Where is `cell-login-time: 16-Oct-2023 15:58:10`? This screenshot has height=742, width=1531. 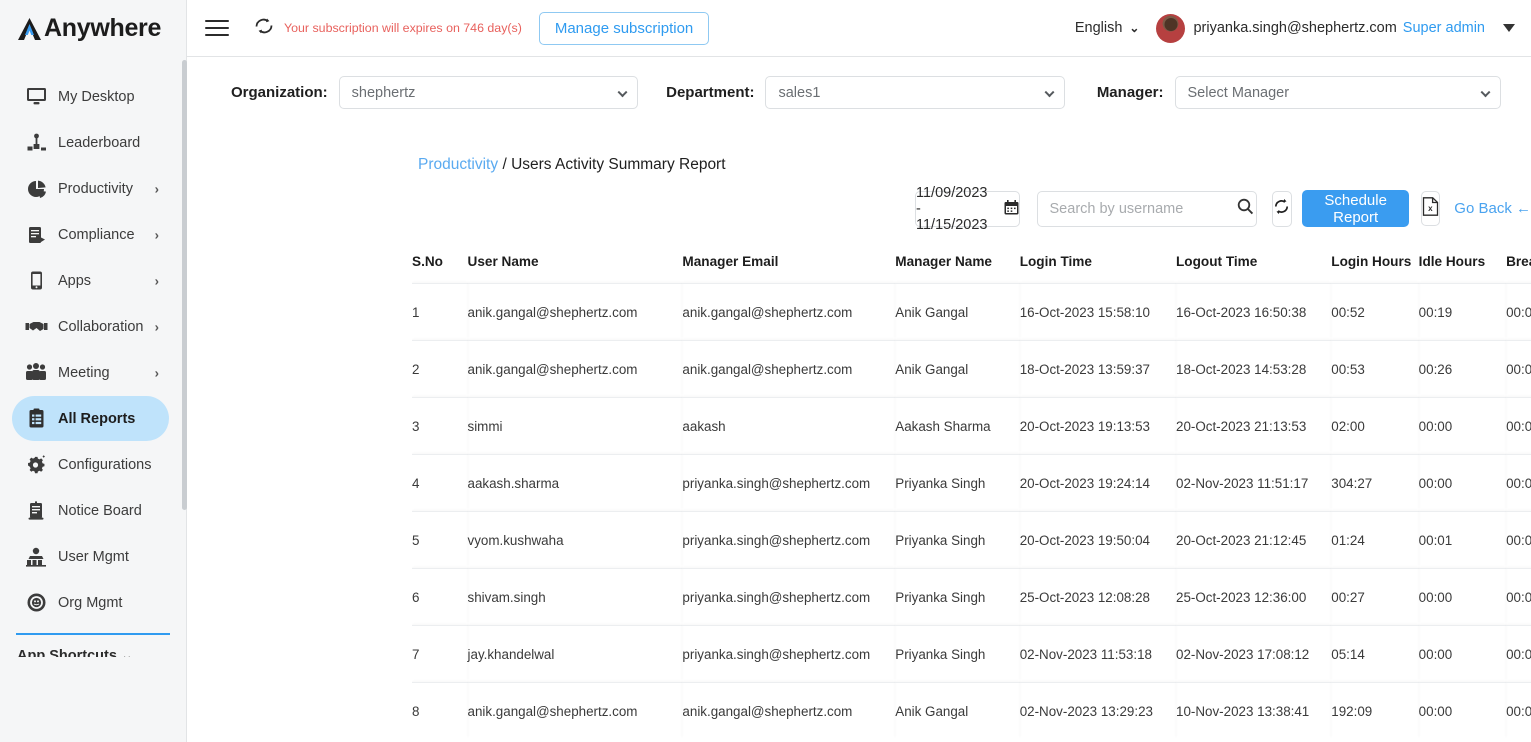
cell-login-time: 16-Oct-2023 15:58:10 is located at coordinates (1097, 311).